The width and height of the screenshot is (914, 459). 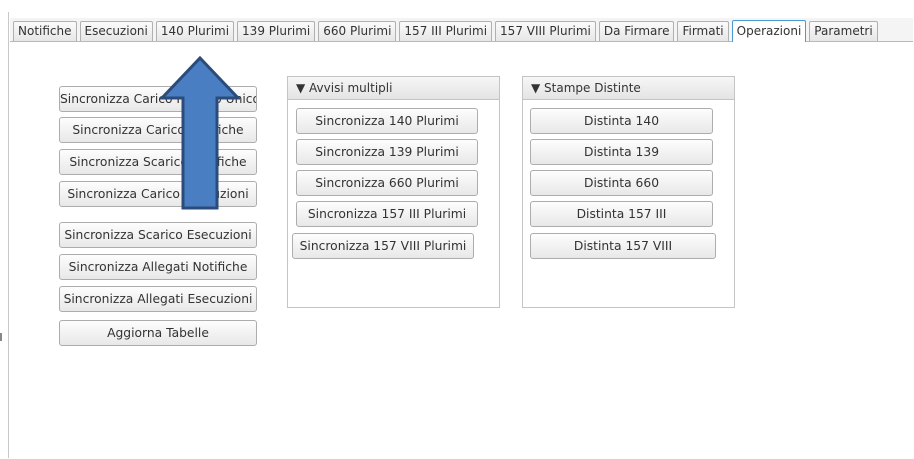 I want to click on arrow-up-icon, so click(x=200, y=133).